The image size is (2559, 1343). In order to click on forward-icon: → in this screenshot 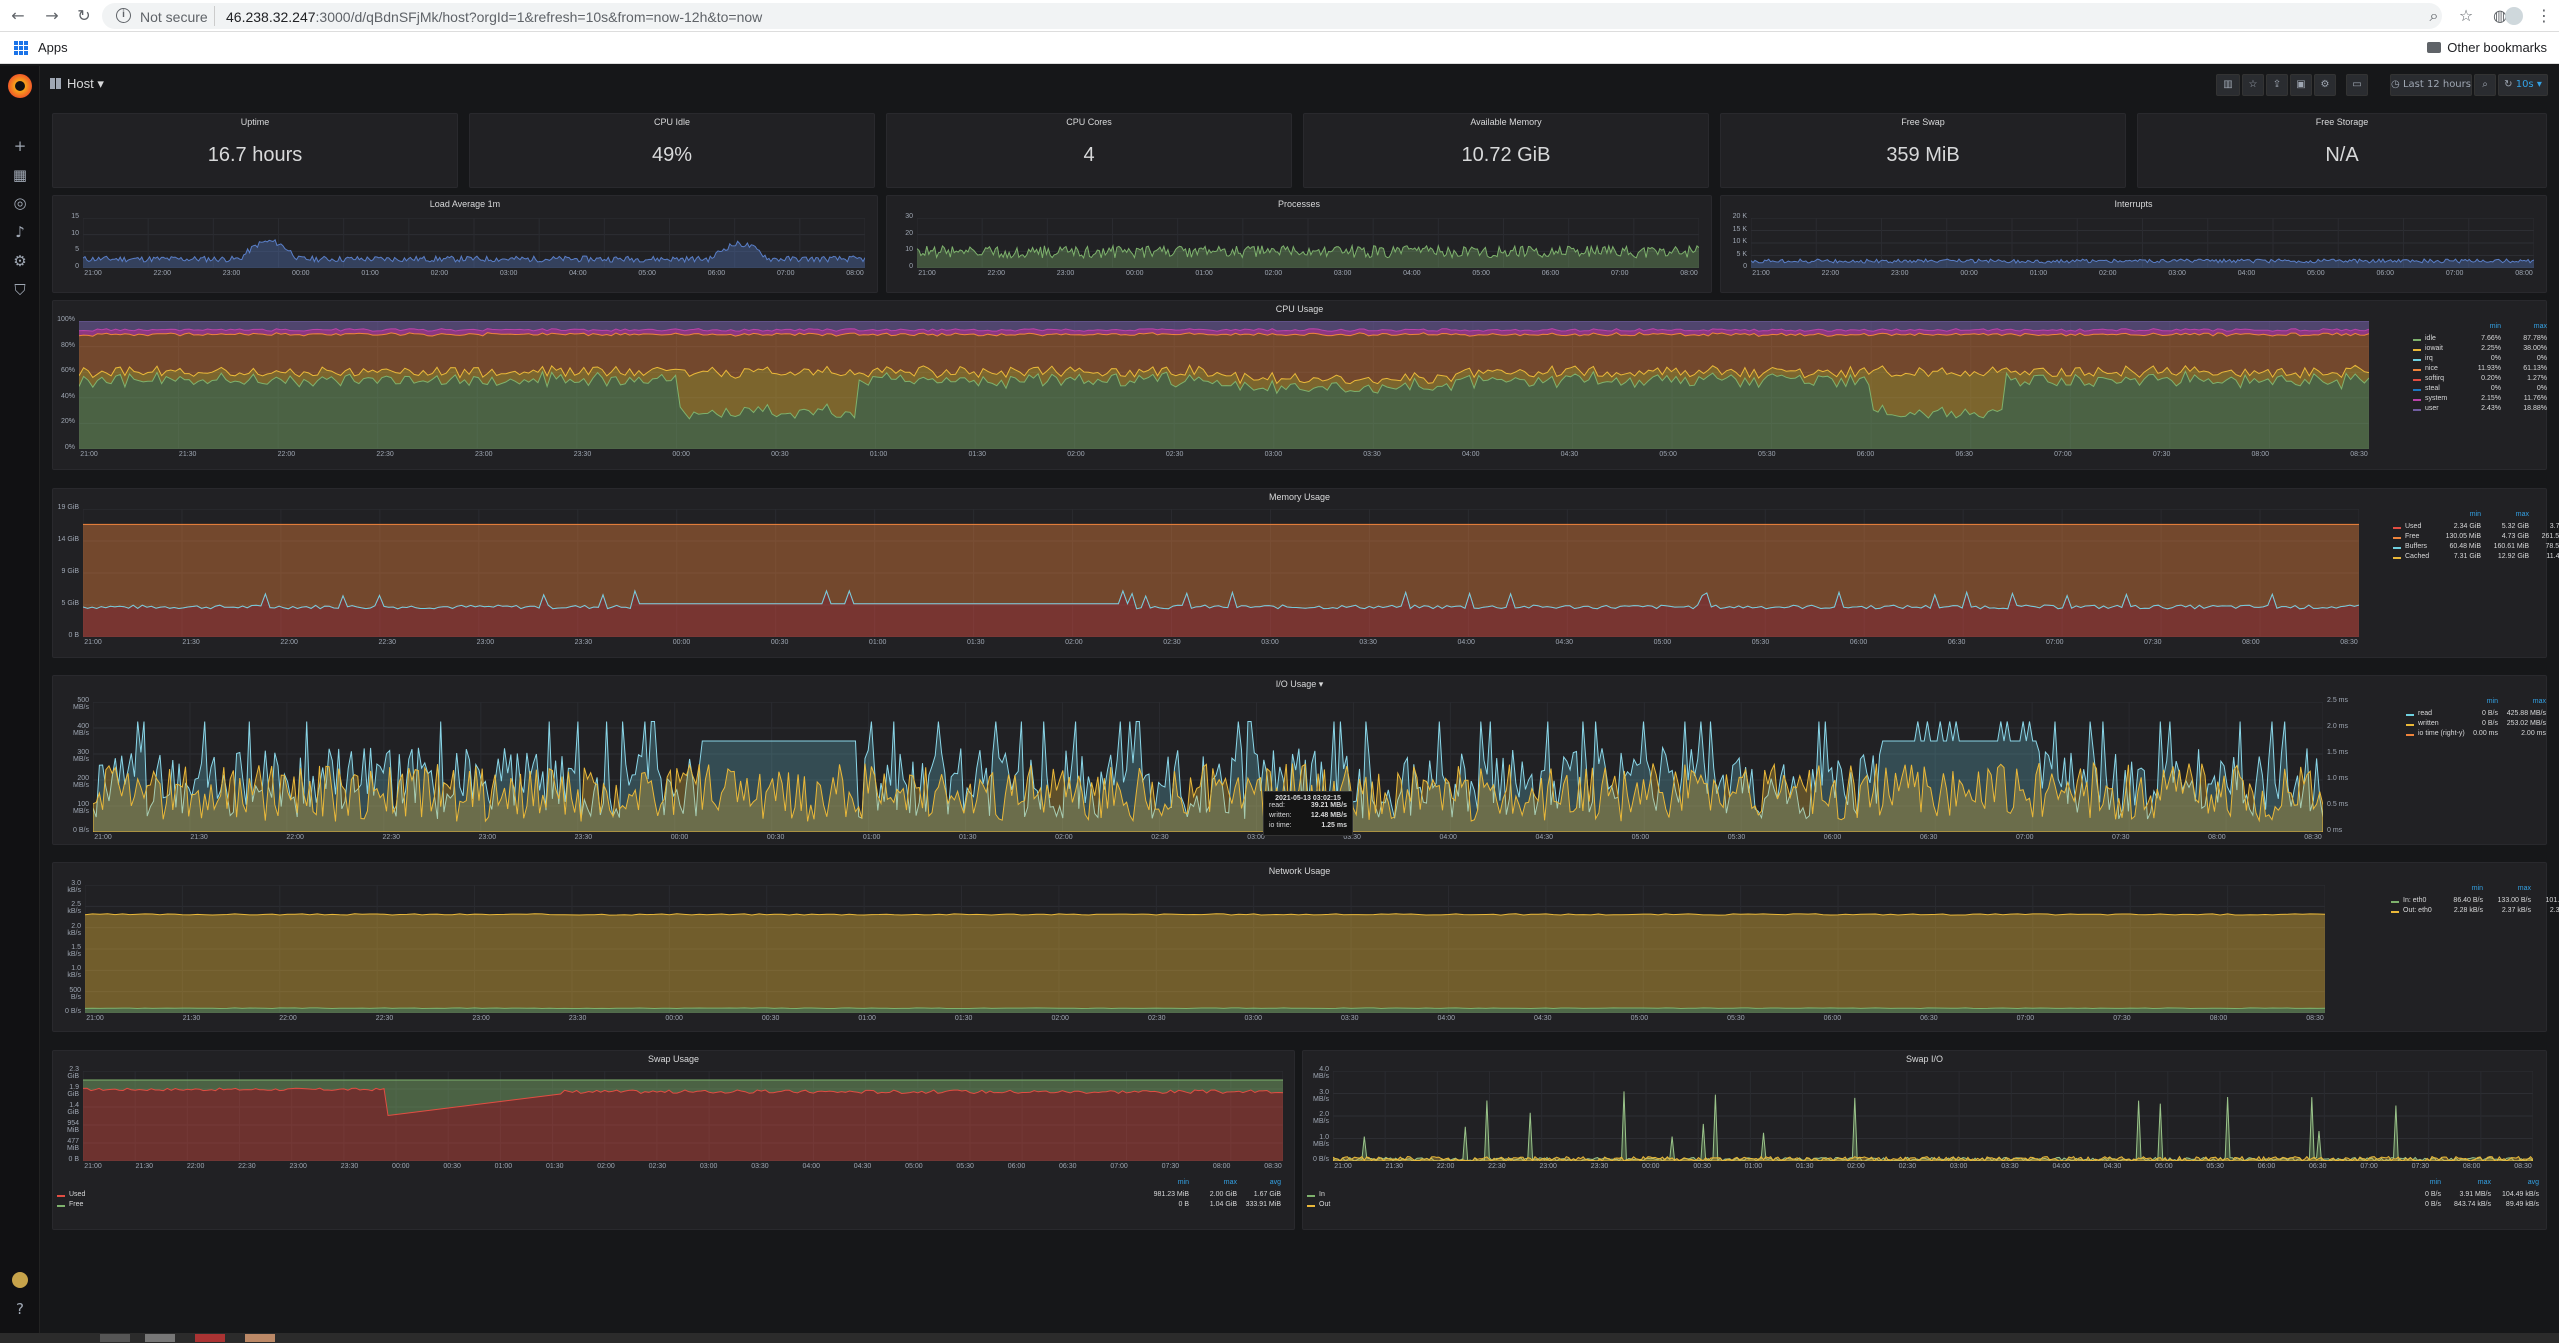, I will do `click(52, 16)`.